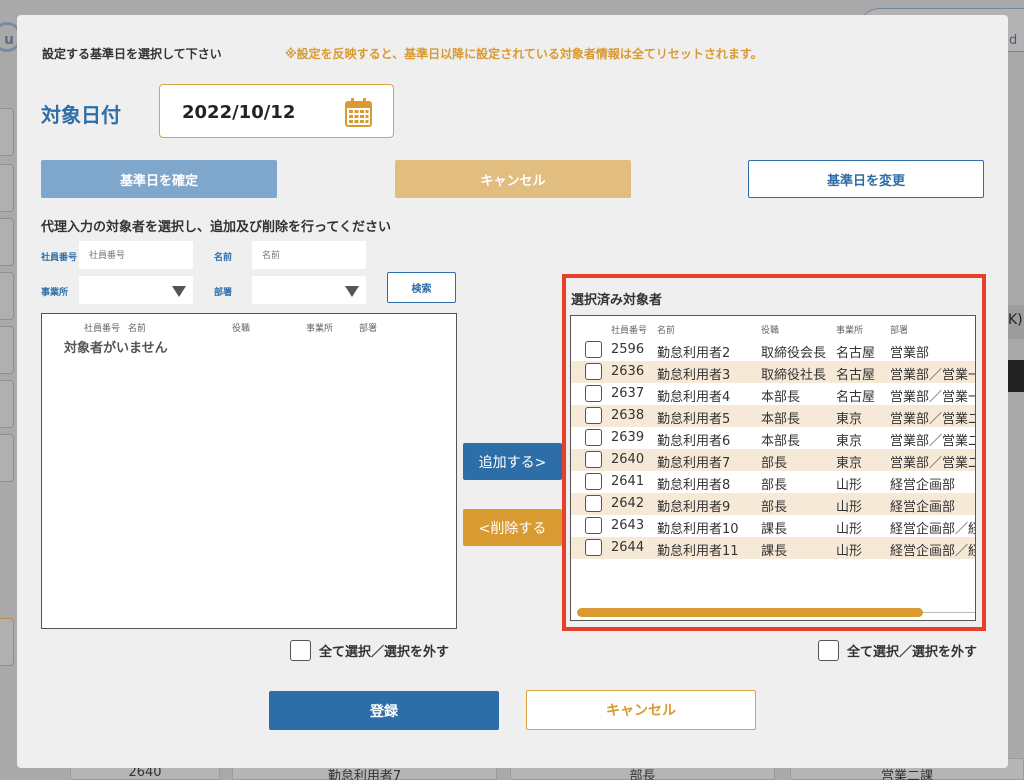 This screenshot has height=780, width=1024. I want to click on table-row: 2642 勤怠利用者9 部長 山形 経営企画部, so click(773, 504).